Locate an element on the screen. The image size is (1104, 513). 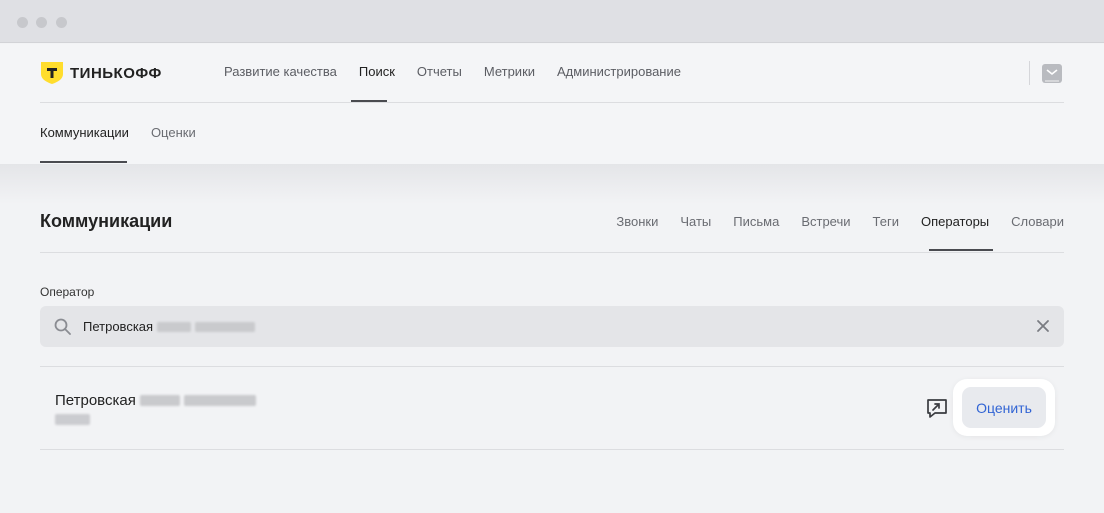
tab-meetings: Встречи is located at coordinates (825, 221).